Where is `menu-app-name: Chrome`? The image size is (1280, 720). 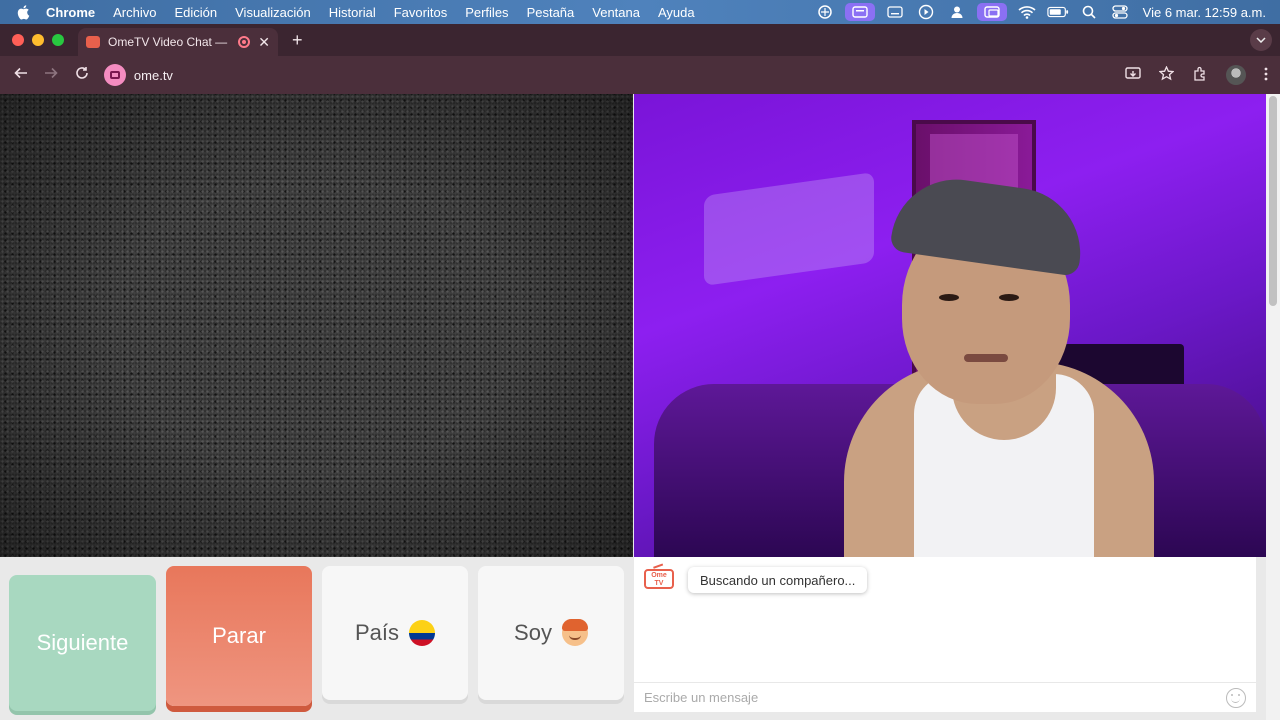 menu-app-name: Chrome is located at coordinates (70, 12).